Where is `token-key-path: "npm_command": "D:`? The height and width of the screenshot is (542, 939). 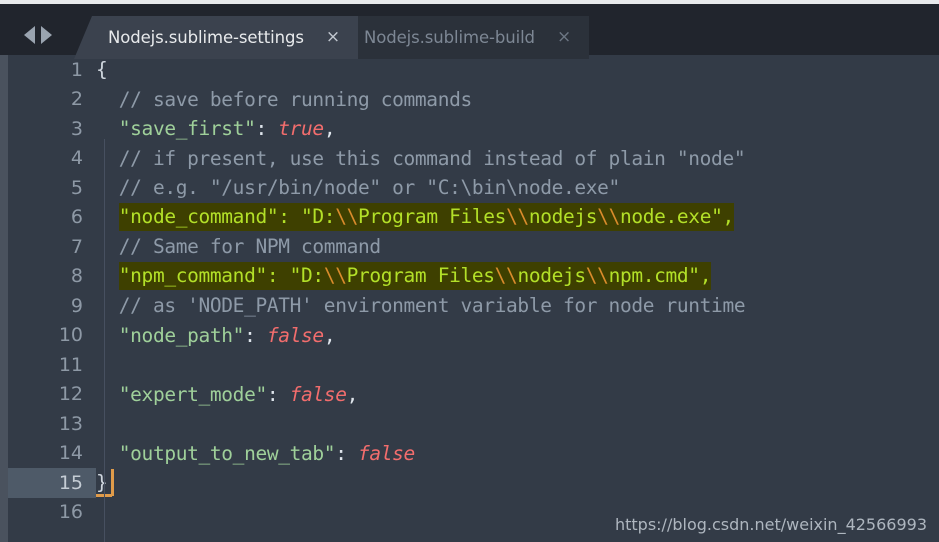
token-key-path: "npm_command": "D: is located at coordinates (221, 276).